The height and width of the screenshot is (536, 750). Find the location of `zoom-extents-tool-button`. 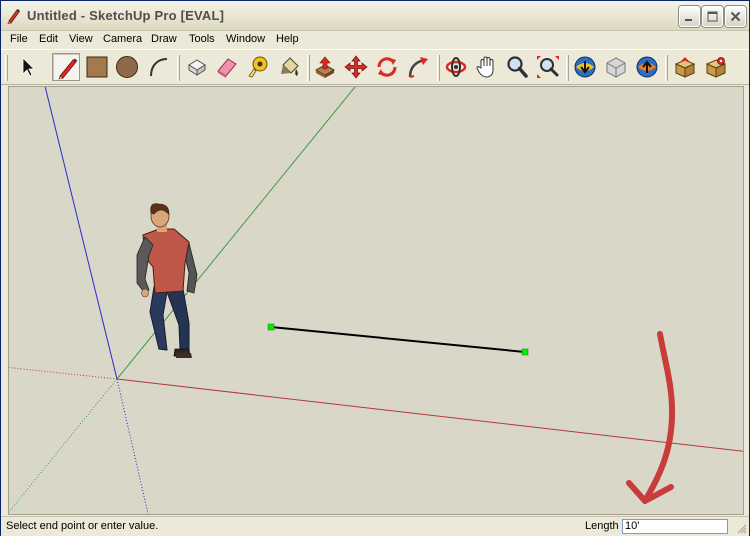

zoom-extents-tool-button is located at coordinates (548, 67).